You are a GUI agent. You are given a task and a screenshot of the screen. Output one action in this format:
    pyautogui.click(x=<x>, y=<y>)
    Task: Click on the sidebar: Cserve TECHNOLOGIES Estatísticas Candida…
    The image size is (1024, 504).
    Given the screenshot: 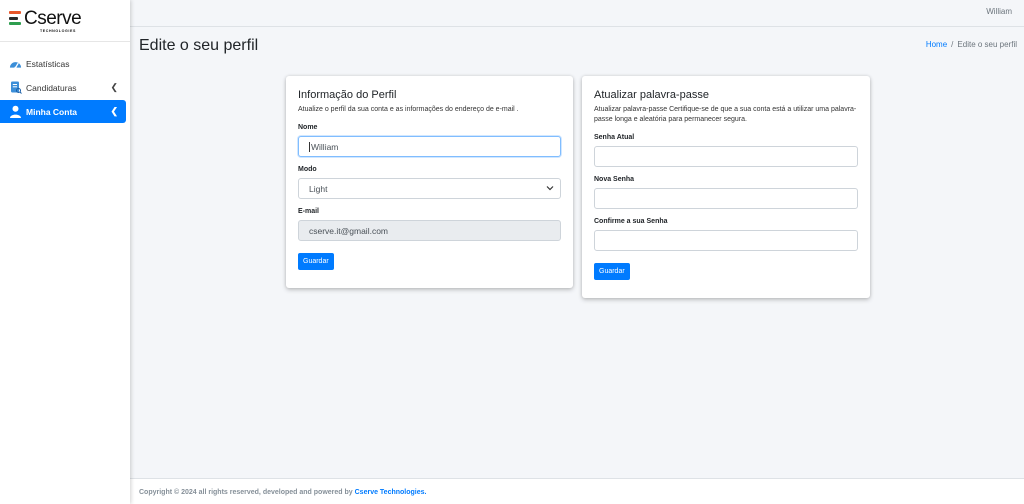 What is the action you would take?
    pyautogui.click(x=65, y=252)
    